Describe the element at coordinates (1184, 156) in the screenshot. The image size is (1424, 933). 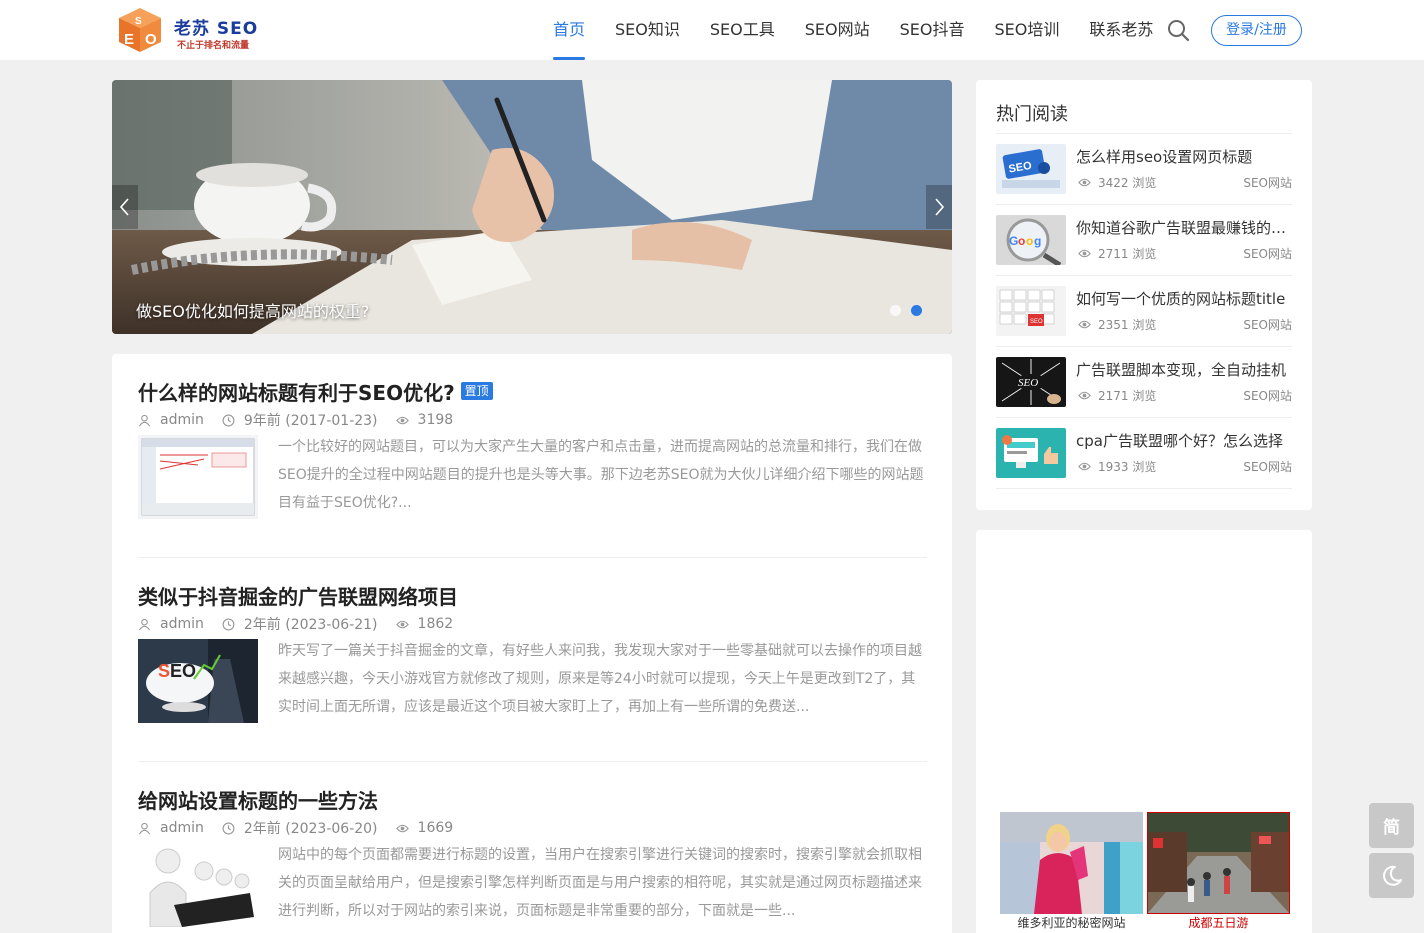
I see `hot-item-title: 怎么样用seo设置网页标题` at that location.